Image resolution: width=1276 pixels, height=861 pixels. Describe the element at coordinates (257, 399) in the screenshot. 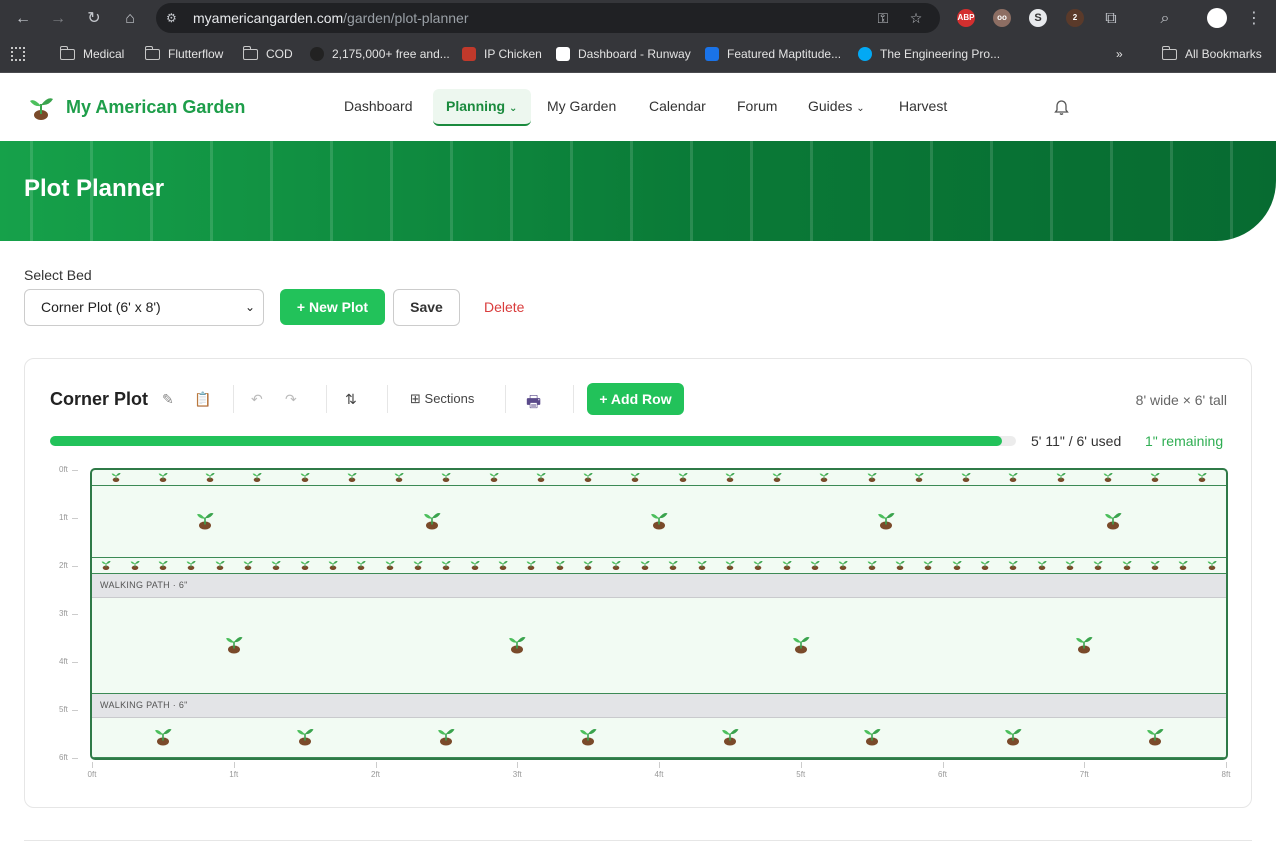

I see `undo-icon: ↶` at that location.